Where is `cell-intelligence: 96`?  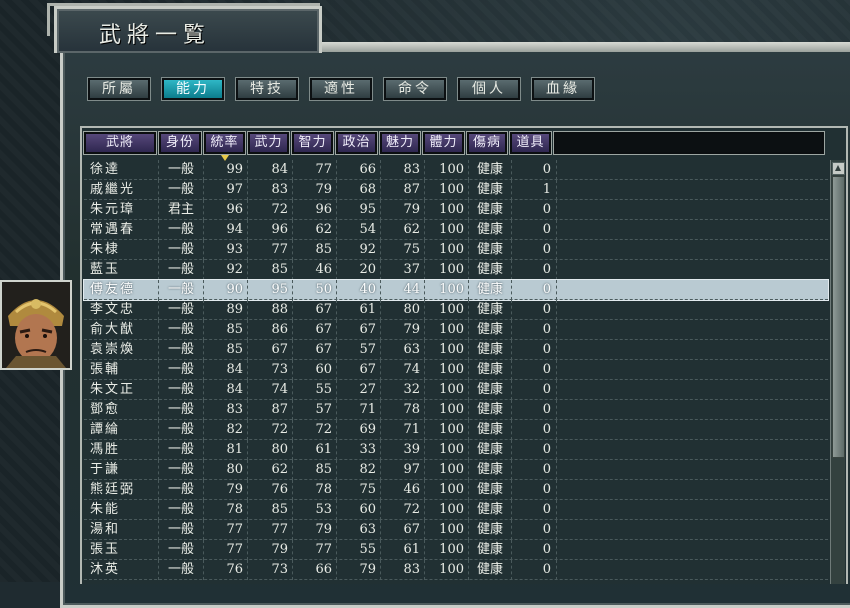 cell-intelligence: 96 is located at coordinates (315, 210).